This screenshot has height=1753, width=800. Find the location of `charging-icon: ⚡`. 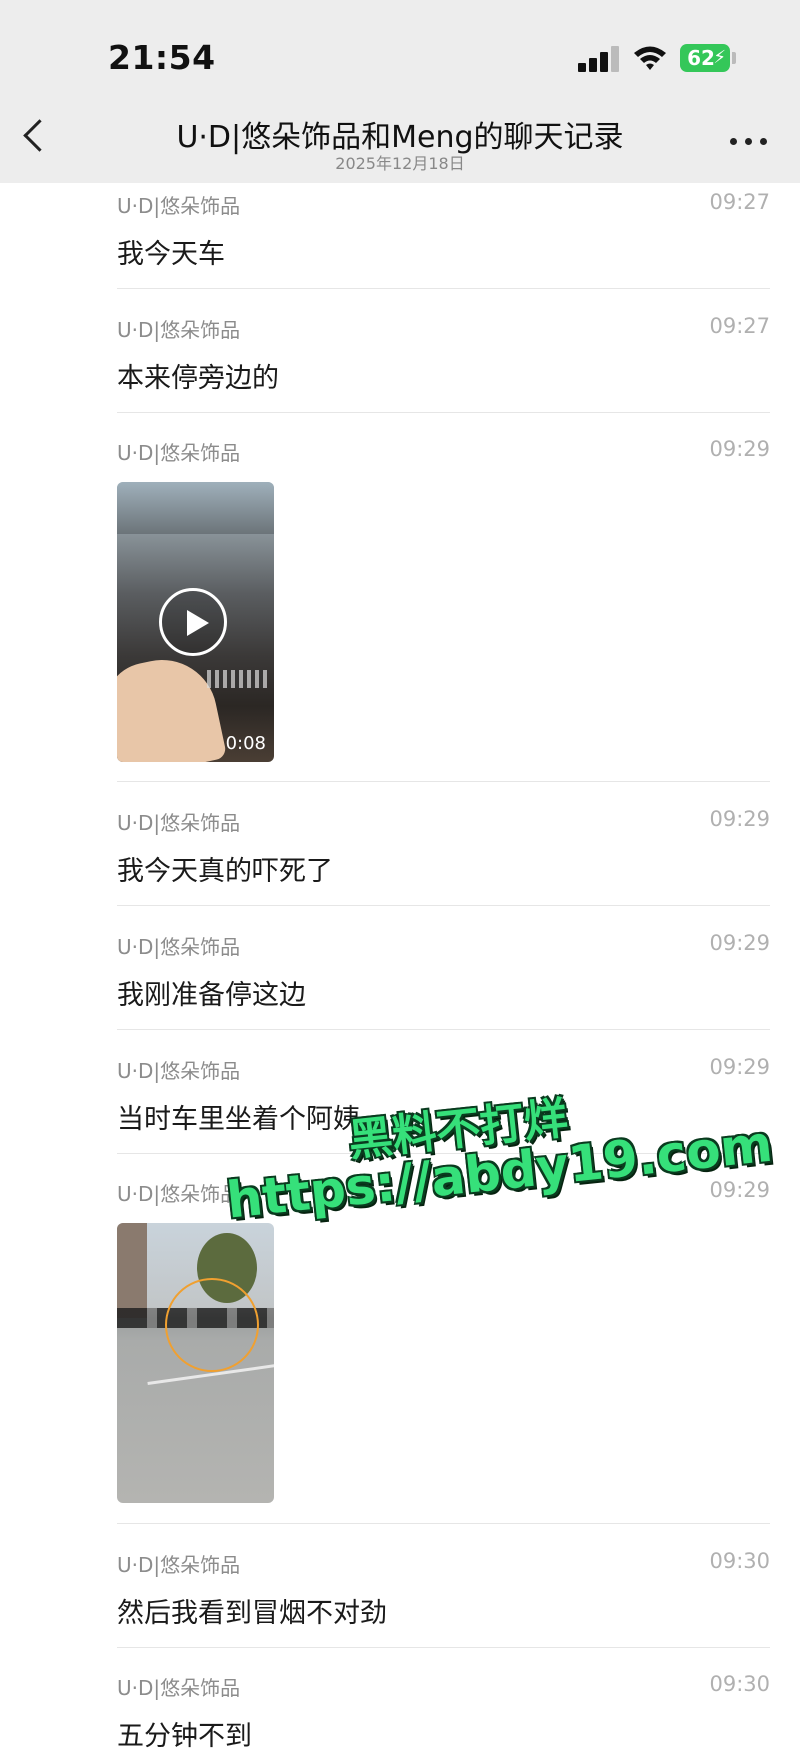

charging-icon: ⚡ is located at coordinates (719, 57).